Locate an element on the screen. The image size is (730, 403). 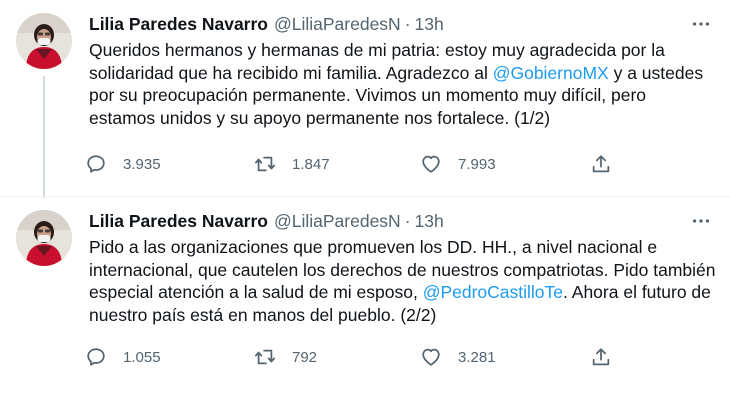
reply-count: 1.055 is located at coordinates (142, 357).